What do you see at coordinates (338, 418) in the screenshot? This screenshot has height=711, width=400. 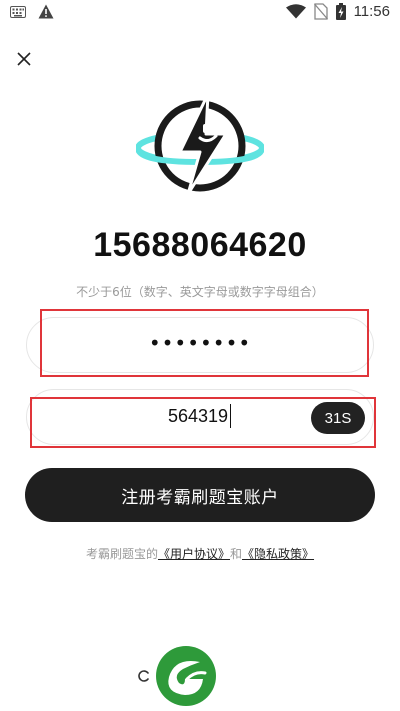 I see `resend-countdown-button: 31S` at bounding box center [338, 418].